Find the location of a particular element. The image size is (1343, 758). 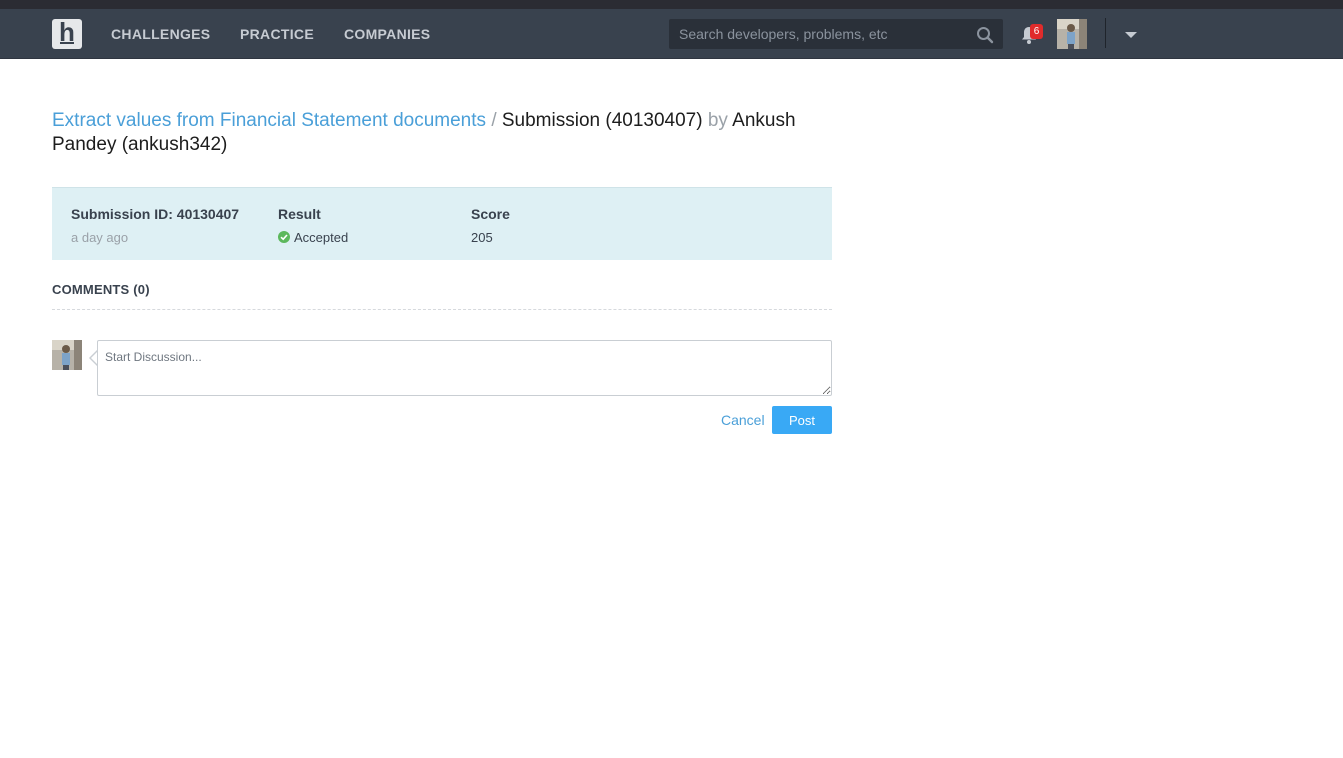

search-icon is located at coordinates (985, 35).